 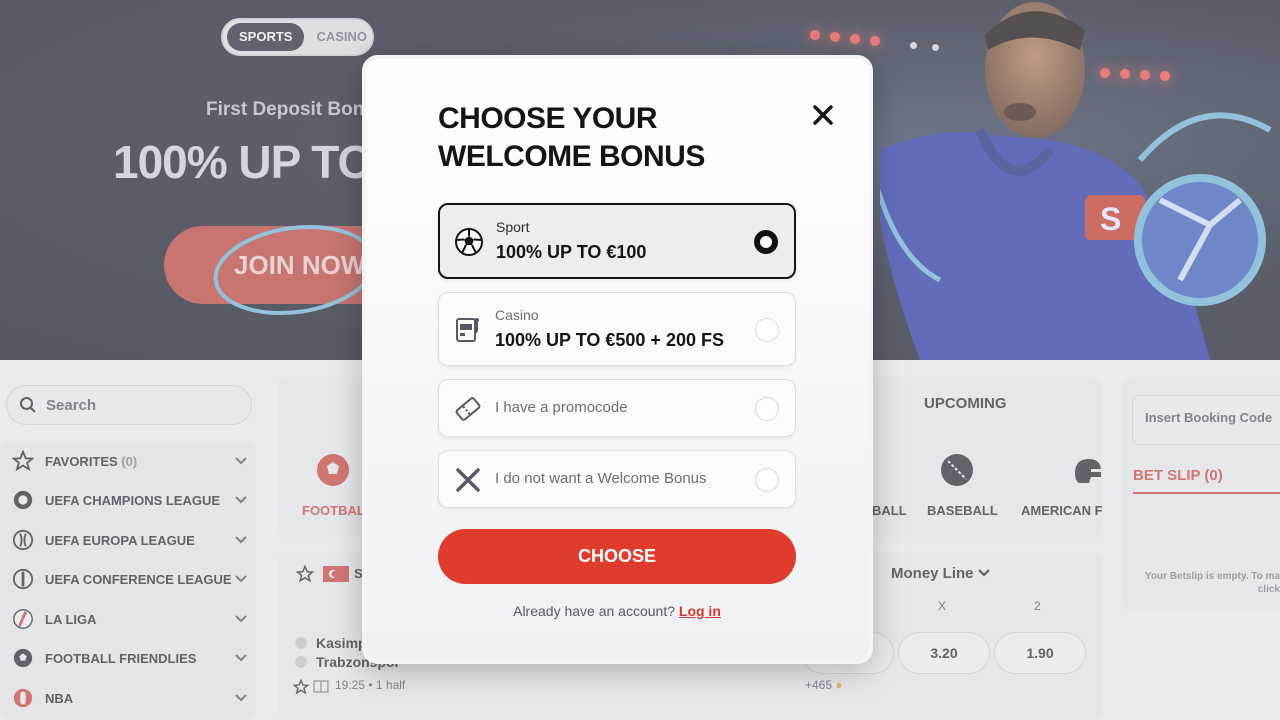 What do you see at coordinates (617, 556) in the screenshot?
I see `choose-button: CHOOSE` at bounding box center [617, 556].